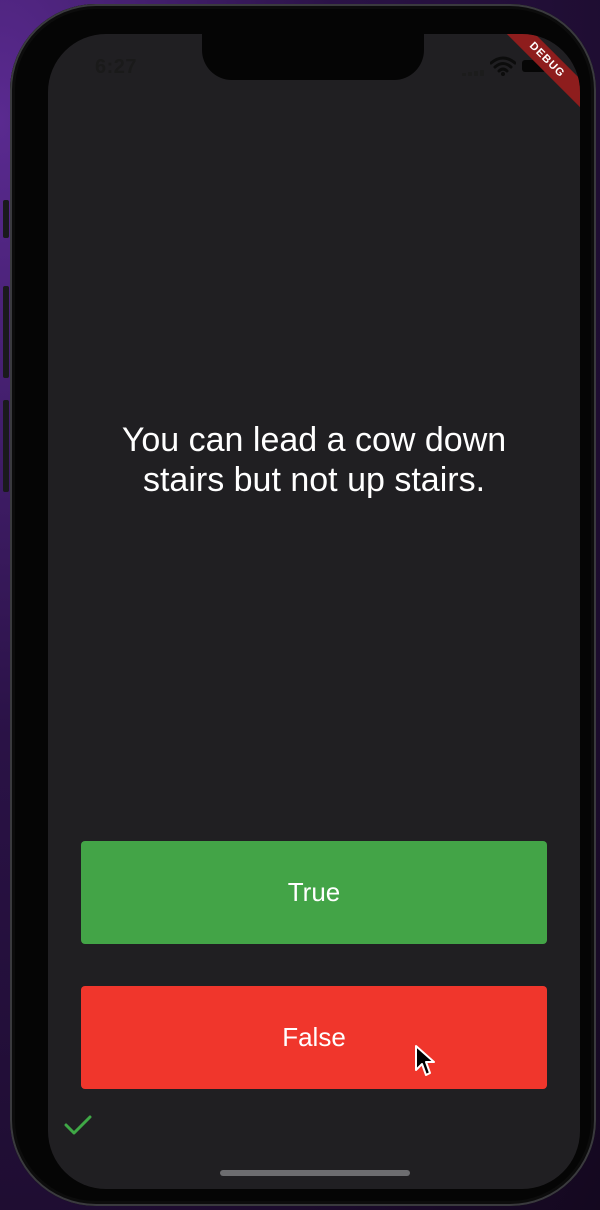 The height and width of the screenshot is (1210, 600). I want to click on true-button-label: True, so click(314, 892).